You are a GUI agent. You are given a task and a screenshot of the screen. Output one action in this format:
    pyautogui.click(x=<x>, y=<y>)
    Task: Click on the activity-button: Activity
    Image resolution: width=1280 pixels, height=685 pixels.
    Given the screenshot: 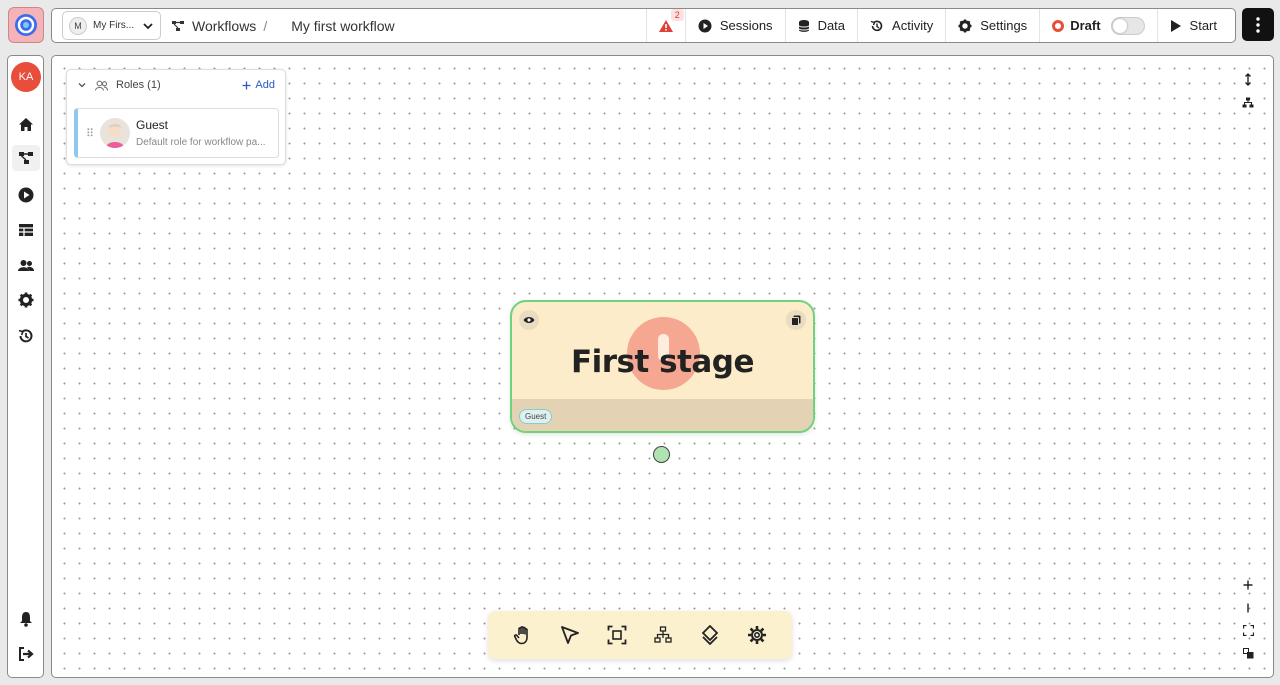 What is the action you would take?
    pyautogui.click(x=901, y=25)
    